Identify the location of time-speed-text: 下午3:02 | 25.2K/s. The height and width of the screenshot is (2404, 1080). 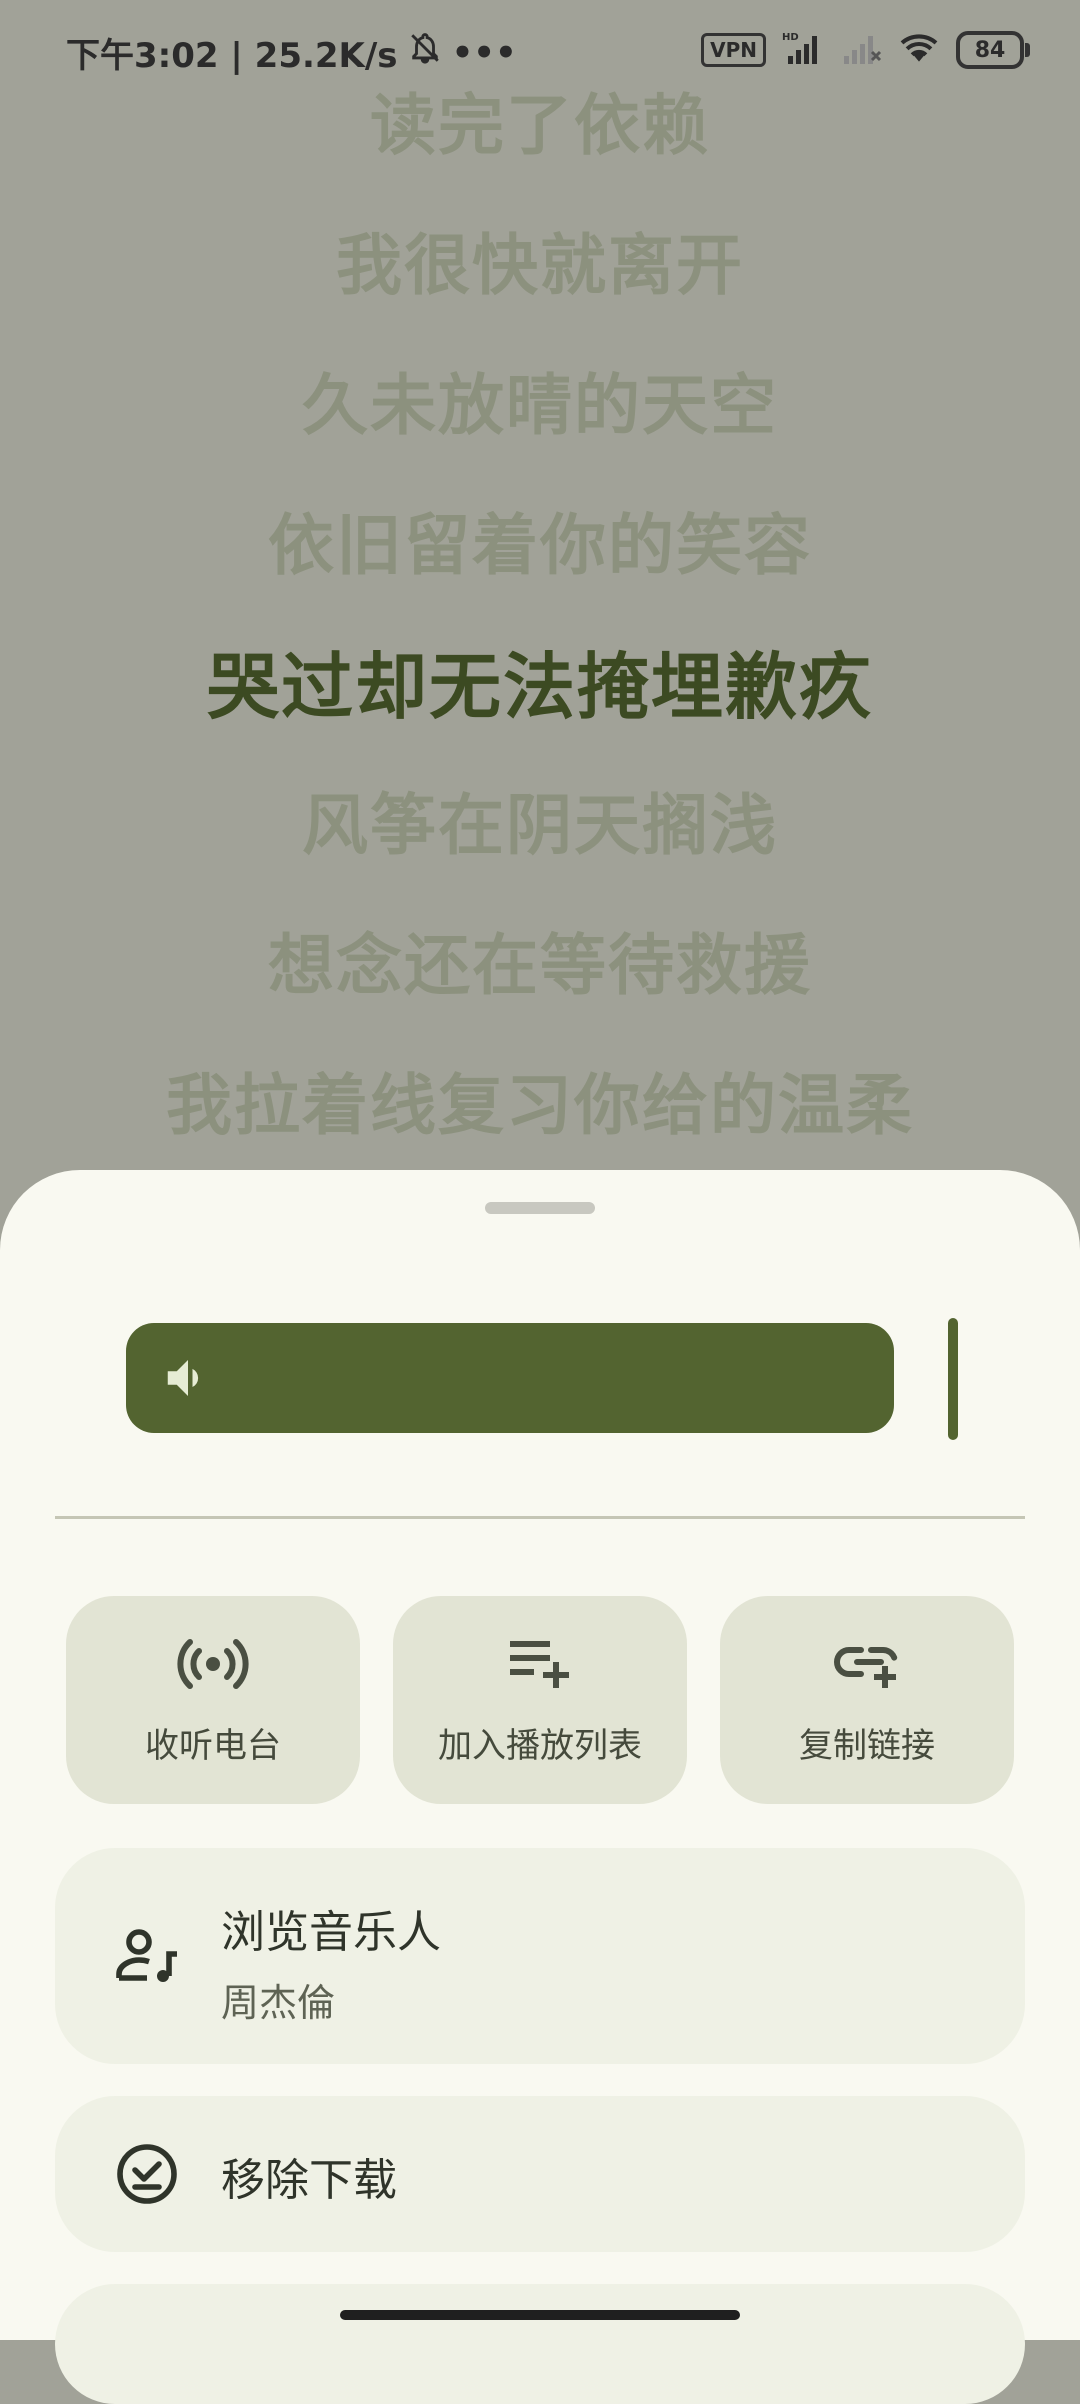
(232, 56).